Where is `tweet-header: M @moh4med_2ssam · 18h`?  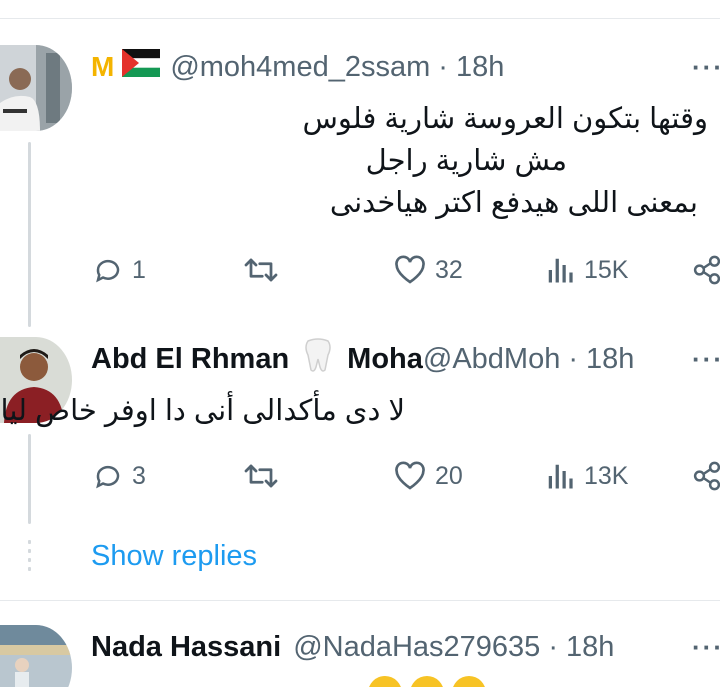
tweet-header: M @moh4med_2ssam · 18h is located at coordinates (297, 67).